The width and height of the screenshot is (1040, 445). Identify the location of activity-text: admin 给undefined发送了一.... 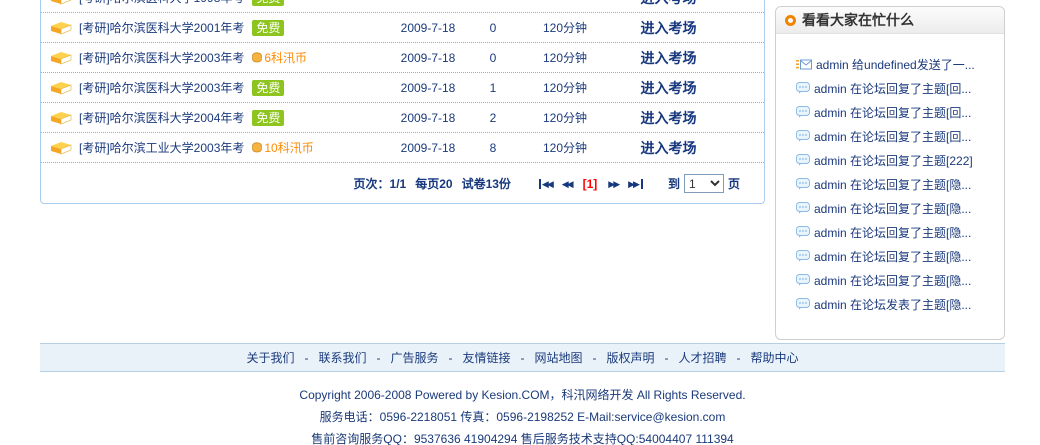
(895, 64).